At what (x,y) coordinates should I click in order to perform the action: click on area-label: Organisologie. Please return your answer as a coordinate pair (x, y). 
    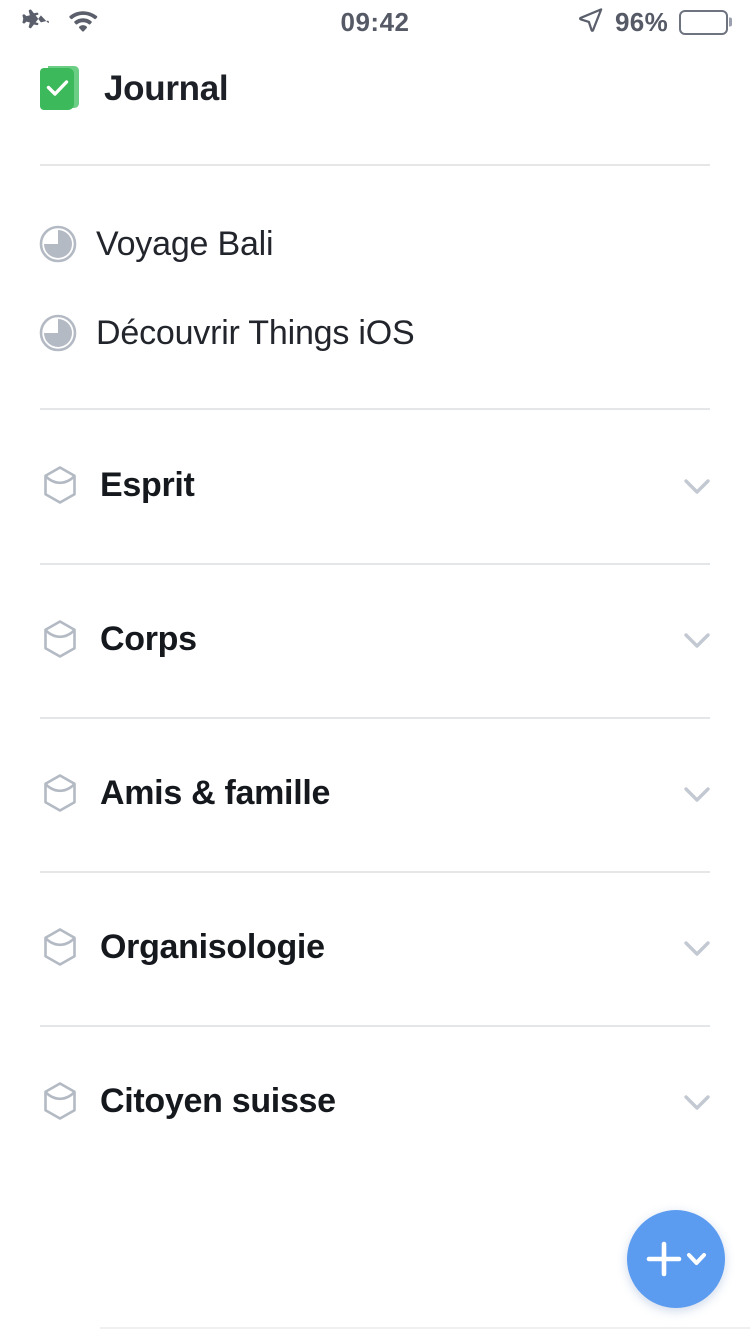
    Looking at the image, I should click on (212, 946).